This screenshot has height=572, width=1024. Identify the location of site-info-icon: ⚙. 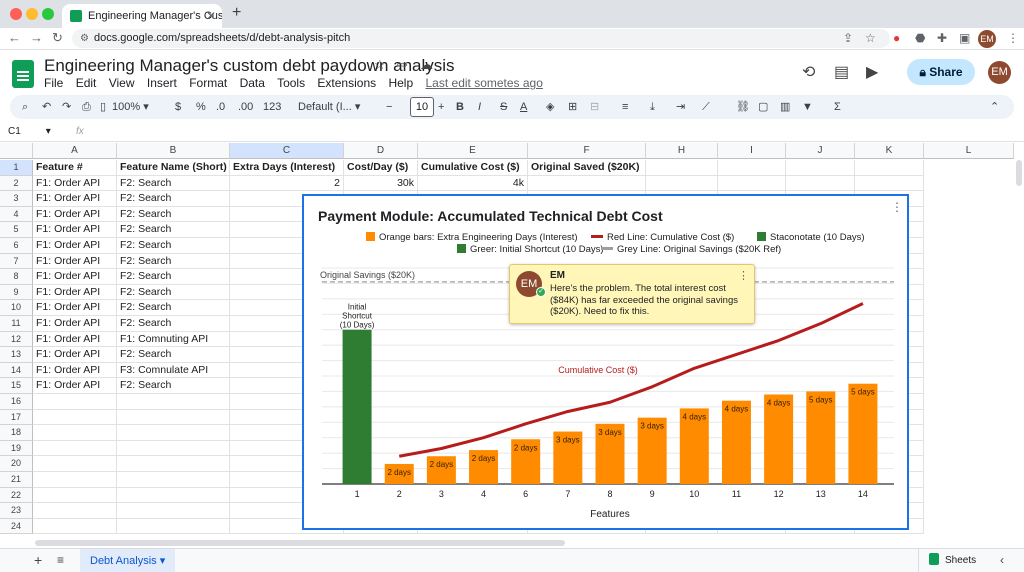
(84, 38).